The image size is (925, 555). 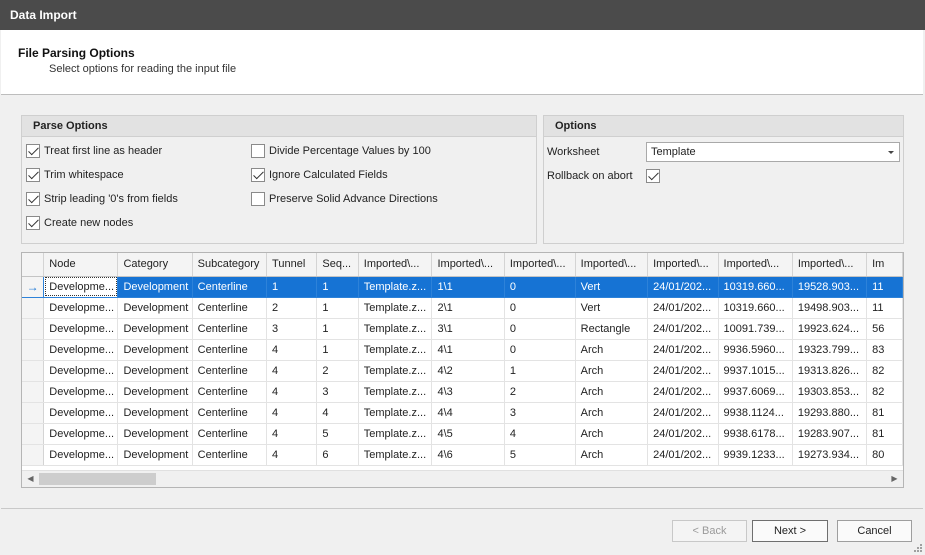 I want to click on strip-leading-zeros-checkbox: Strip leading '0's from fields, so click(x=102, y=199).